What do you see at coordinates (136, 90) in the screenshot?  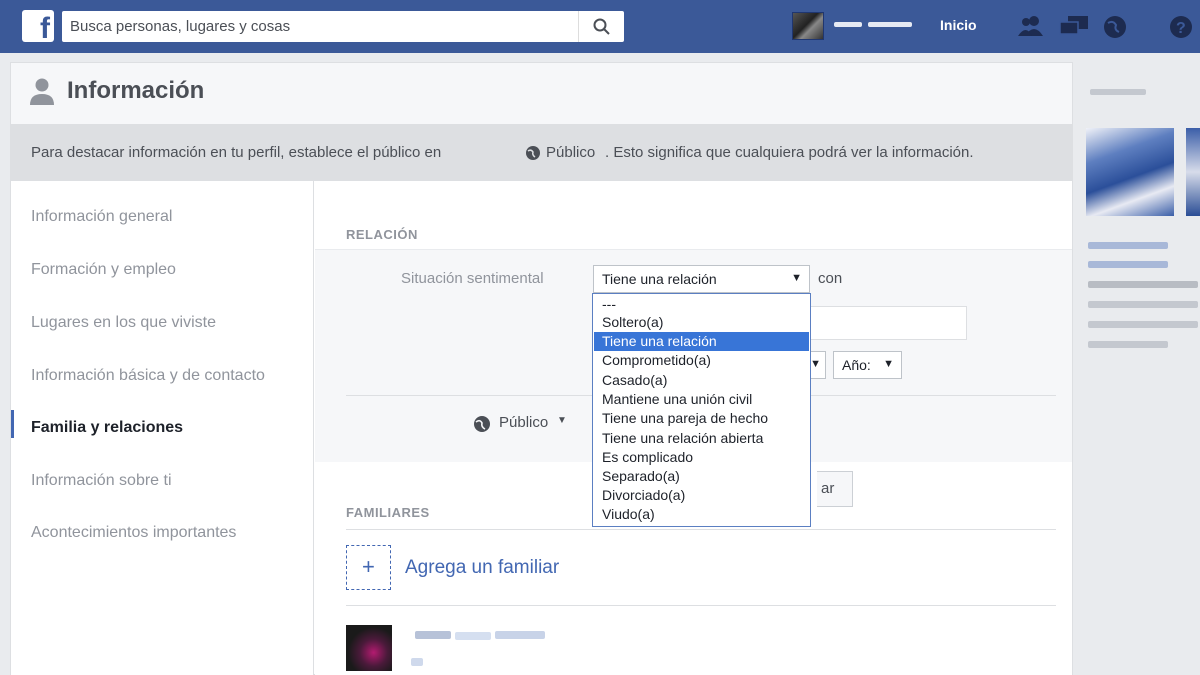 I see `page-title: Información` at bounding box center [136, 90].